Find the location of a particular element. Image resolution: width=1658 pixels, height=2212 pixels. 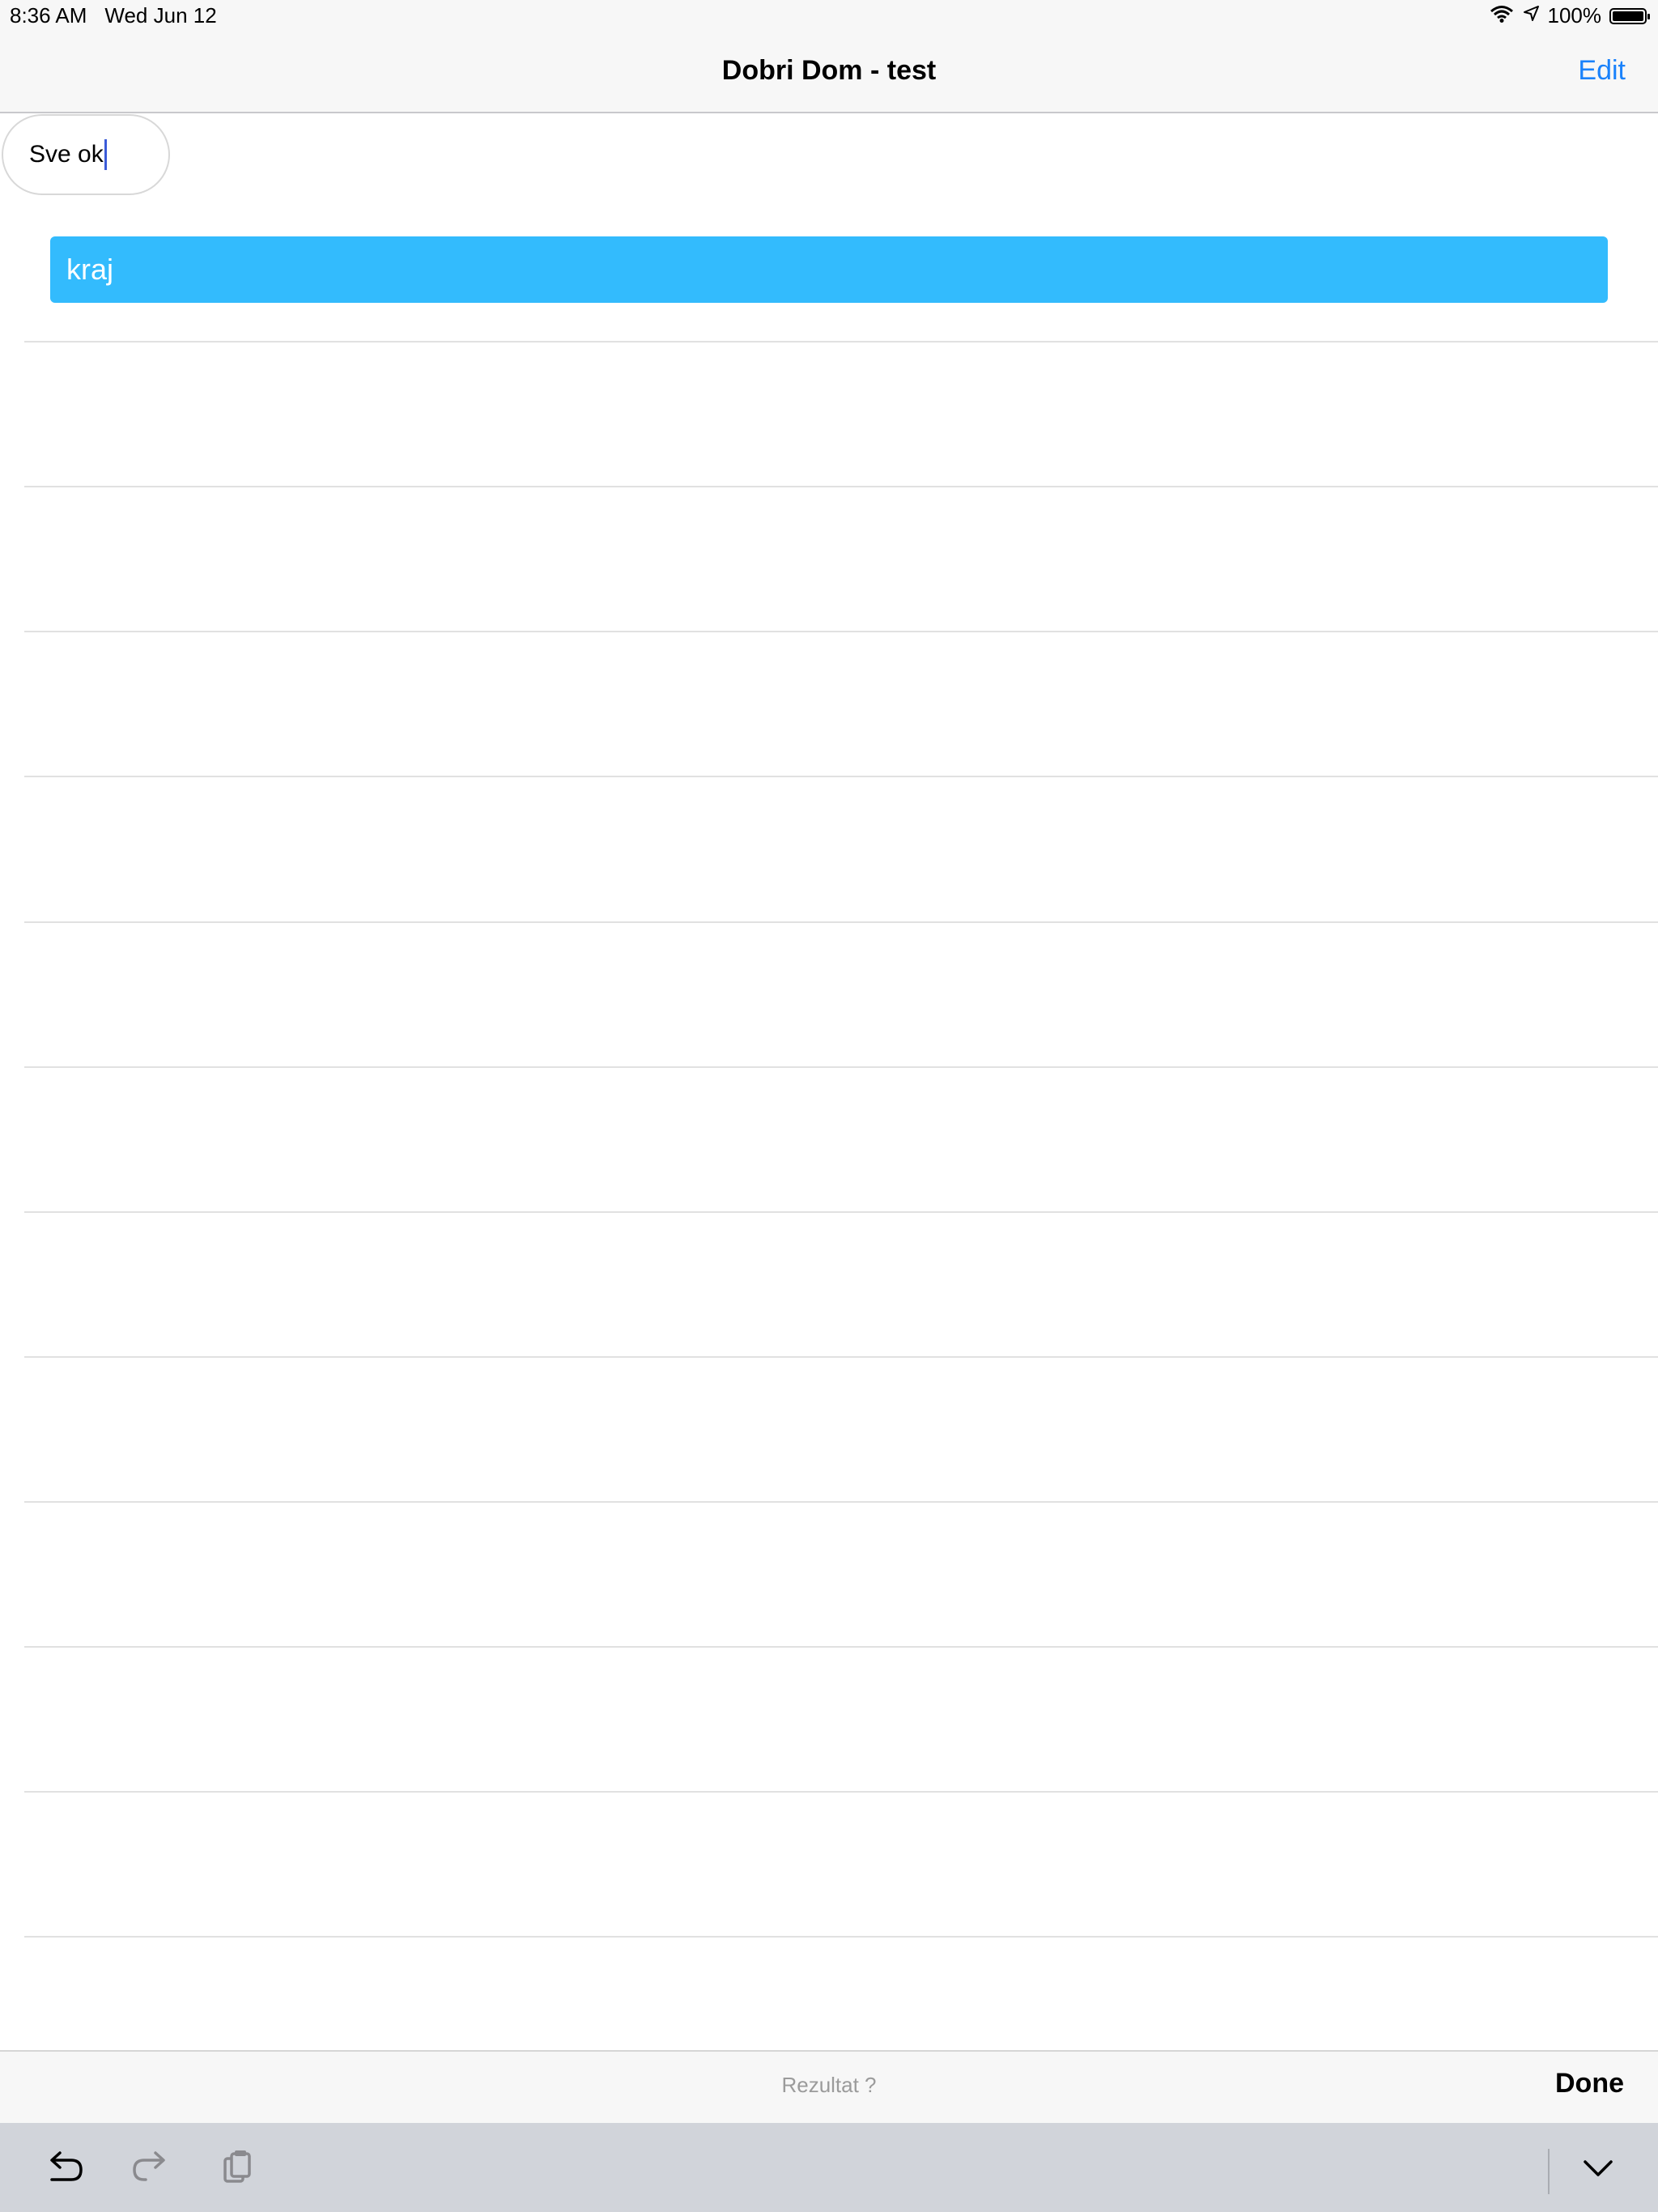

text-input: Sve ok is located at coordinates (86, 155).